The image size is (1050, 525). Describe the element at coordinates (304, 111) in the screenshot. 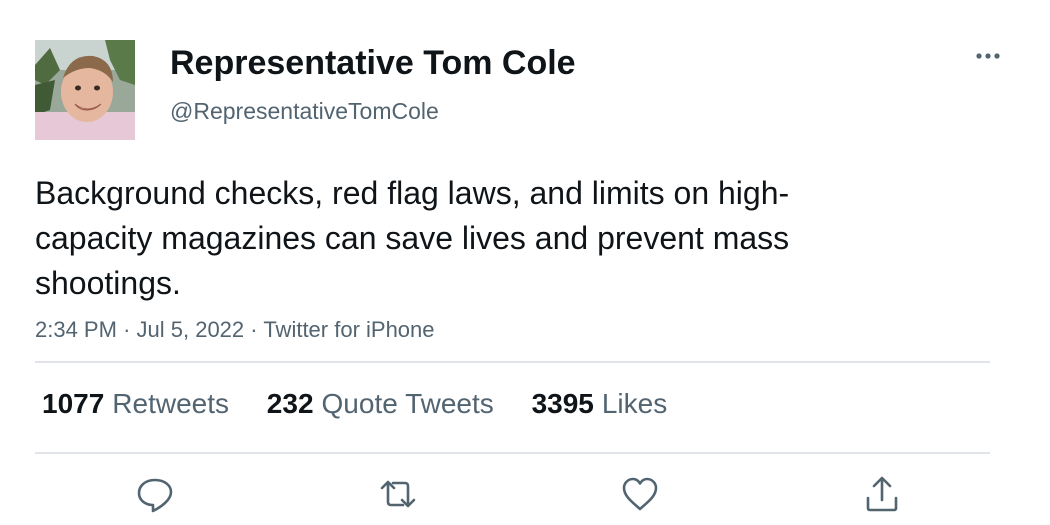

I see `user-handle: @RepresentativeTomCole` at that location.